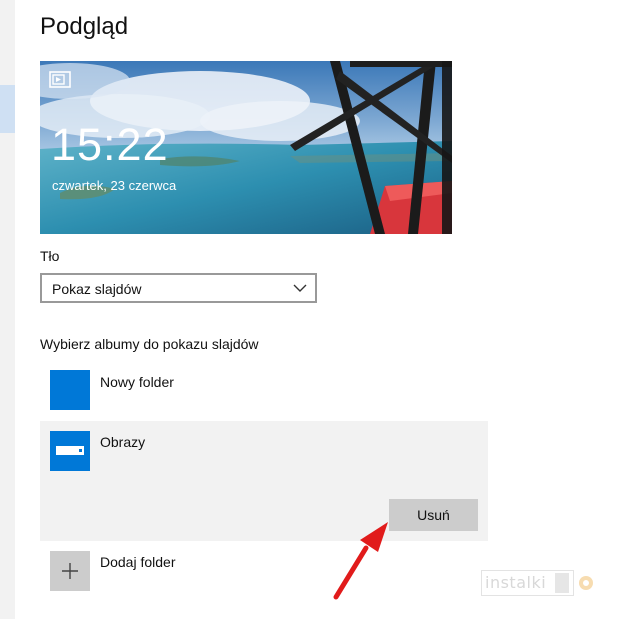  Describe the element at coordinates (433, 515) in the screenshot. I see `remove-button: Usuń` at that location.